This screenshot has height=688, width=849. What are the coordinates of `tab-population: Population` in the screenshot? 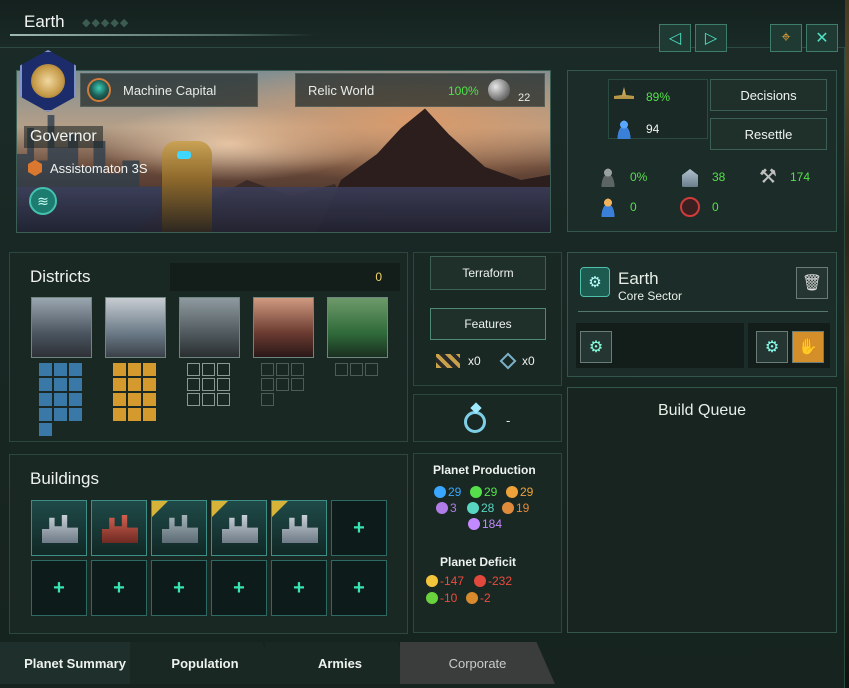 It's located at (205, 663).